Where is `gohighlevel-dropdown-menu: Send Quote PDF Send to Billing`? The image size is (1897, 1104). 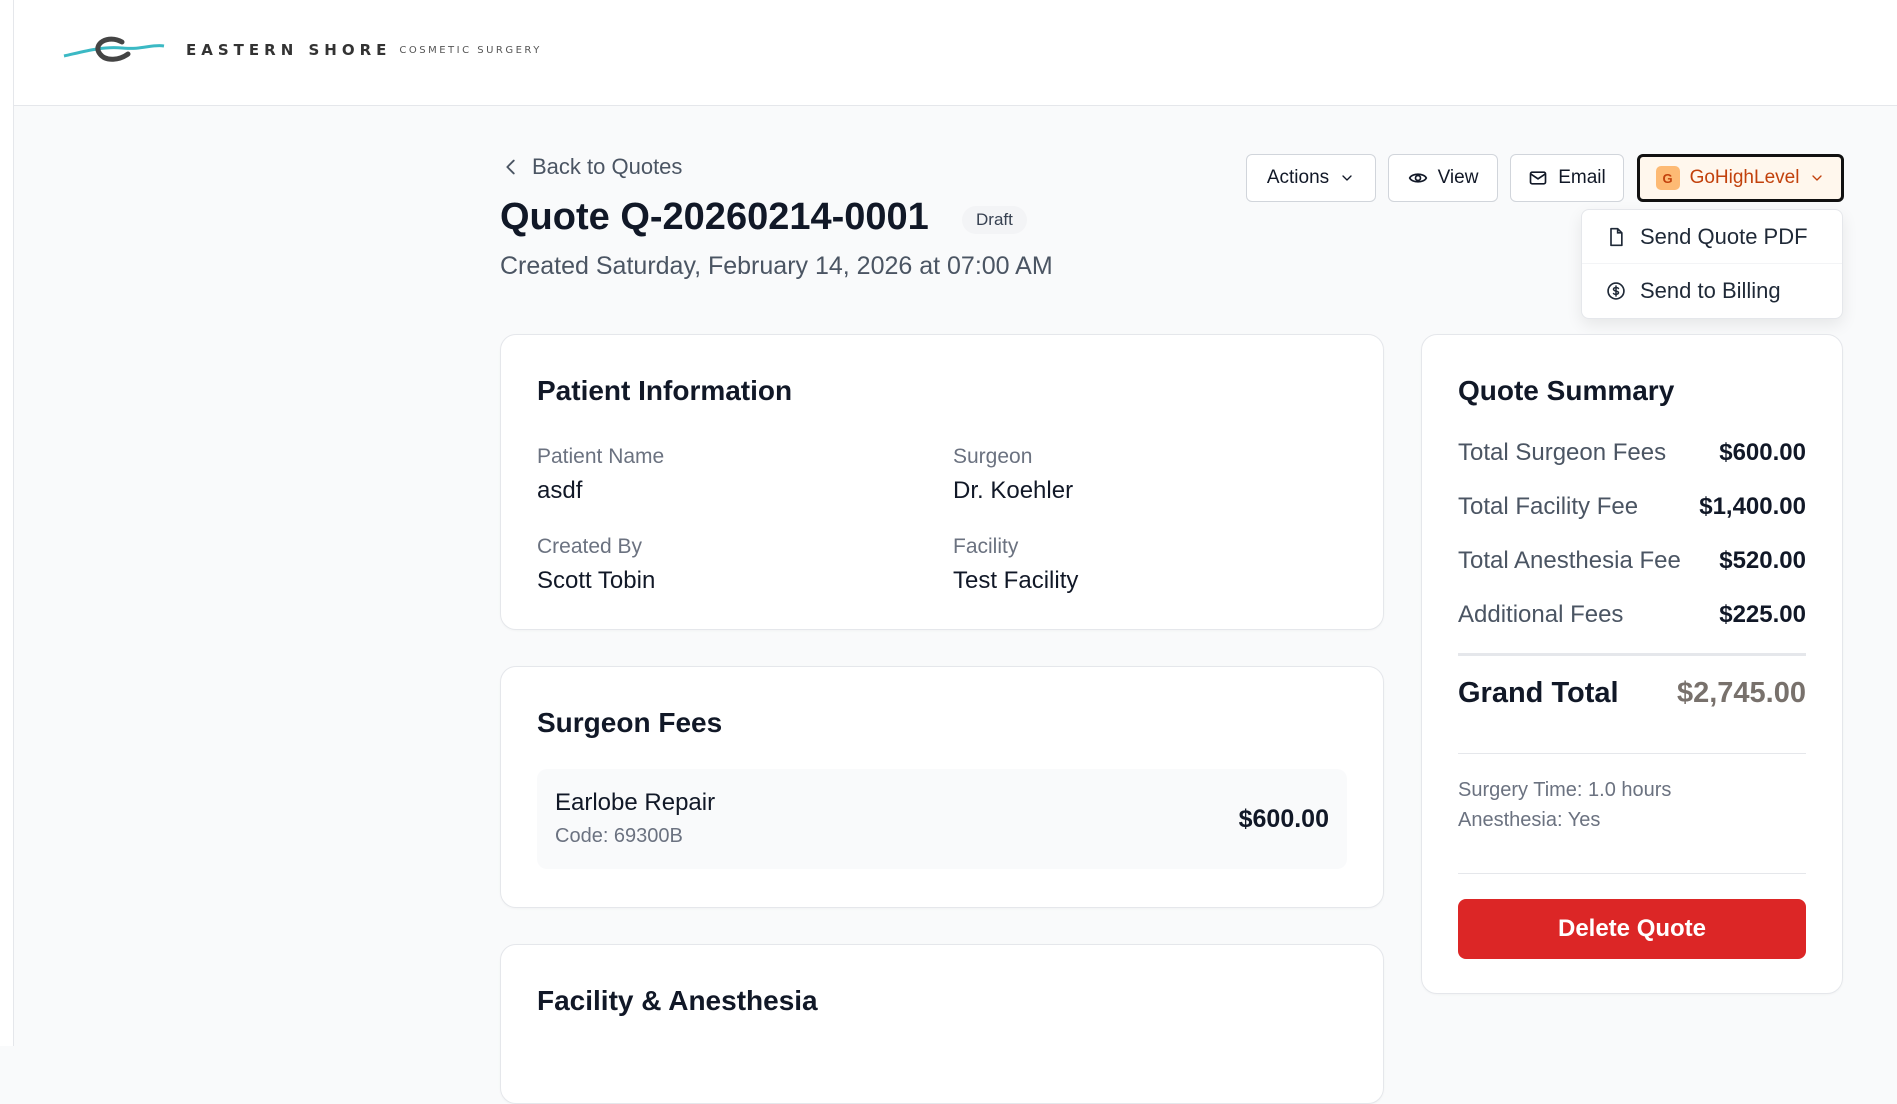 gohighlevel-dropdown-menu: Send Quote PDF Send to Billing is located at coordinates (1712, 264).